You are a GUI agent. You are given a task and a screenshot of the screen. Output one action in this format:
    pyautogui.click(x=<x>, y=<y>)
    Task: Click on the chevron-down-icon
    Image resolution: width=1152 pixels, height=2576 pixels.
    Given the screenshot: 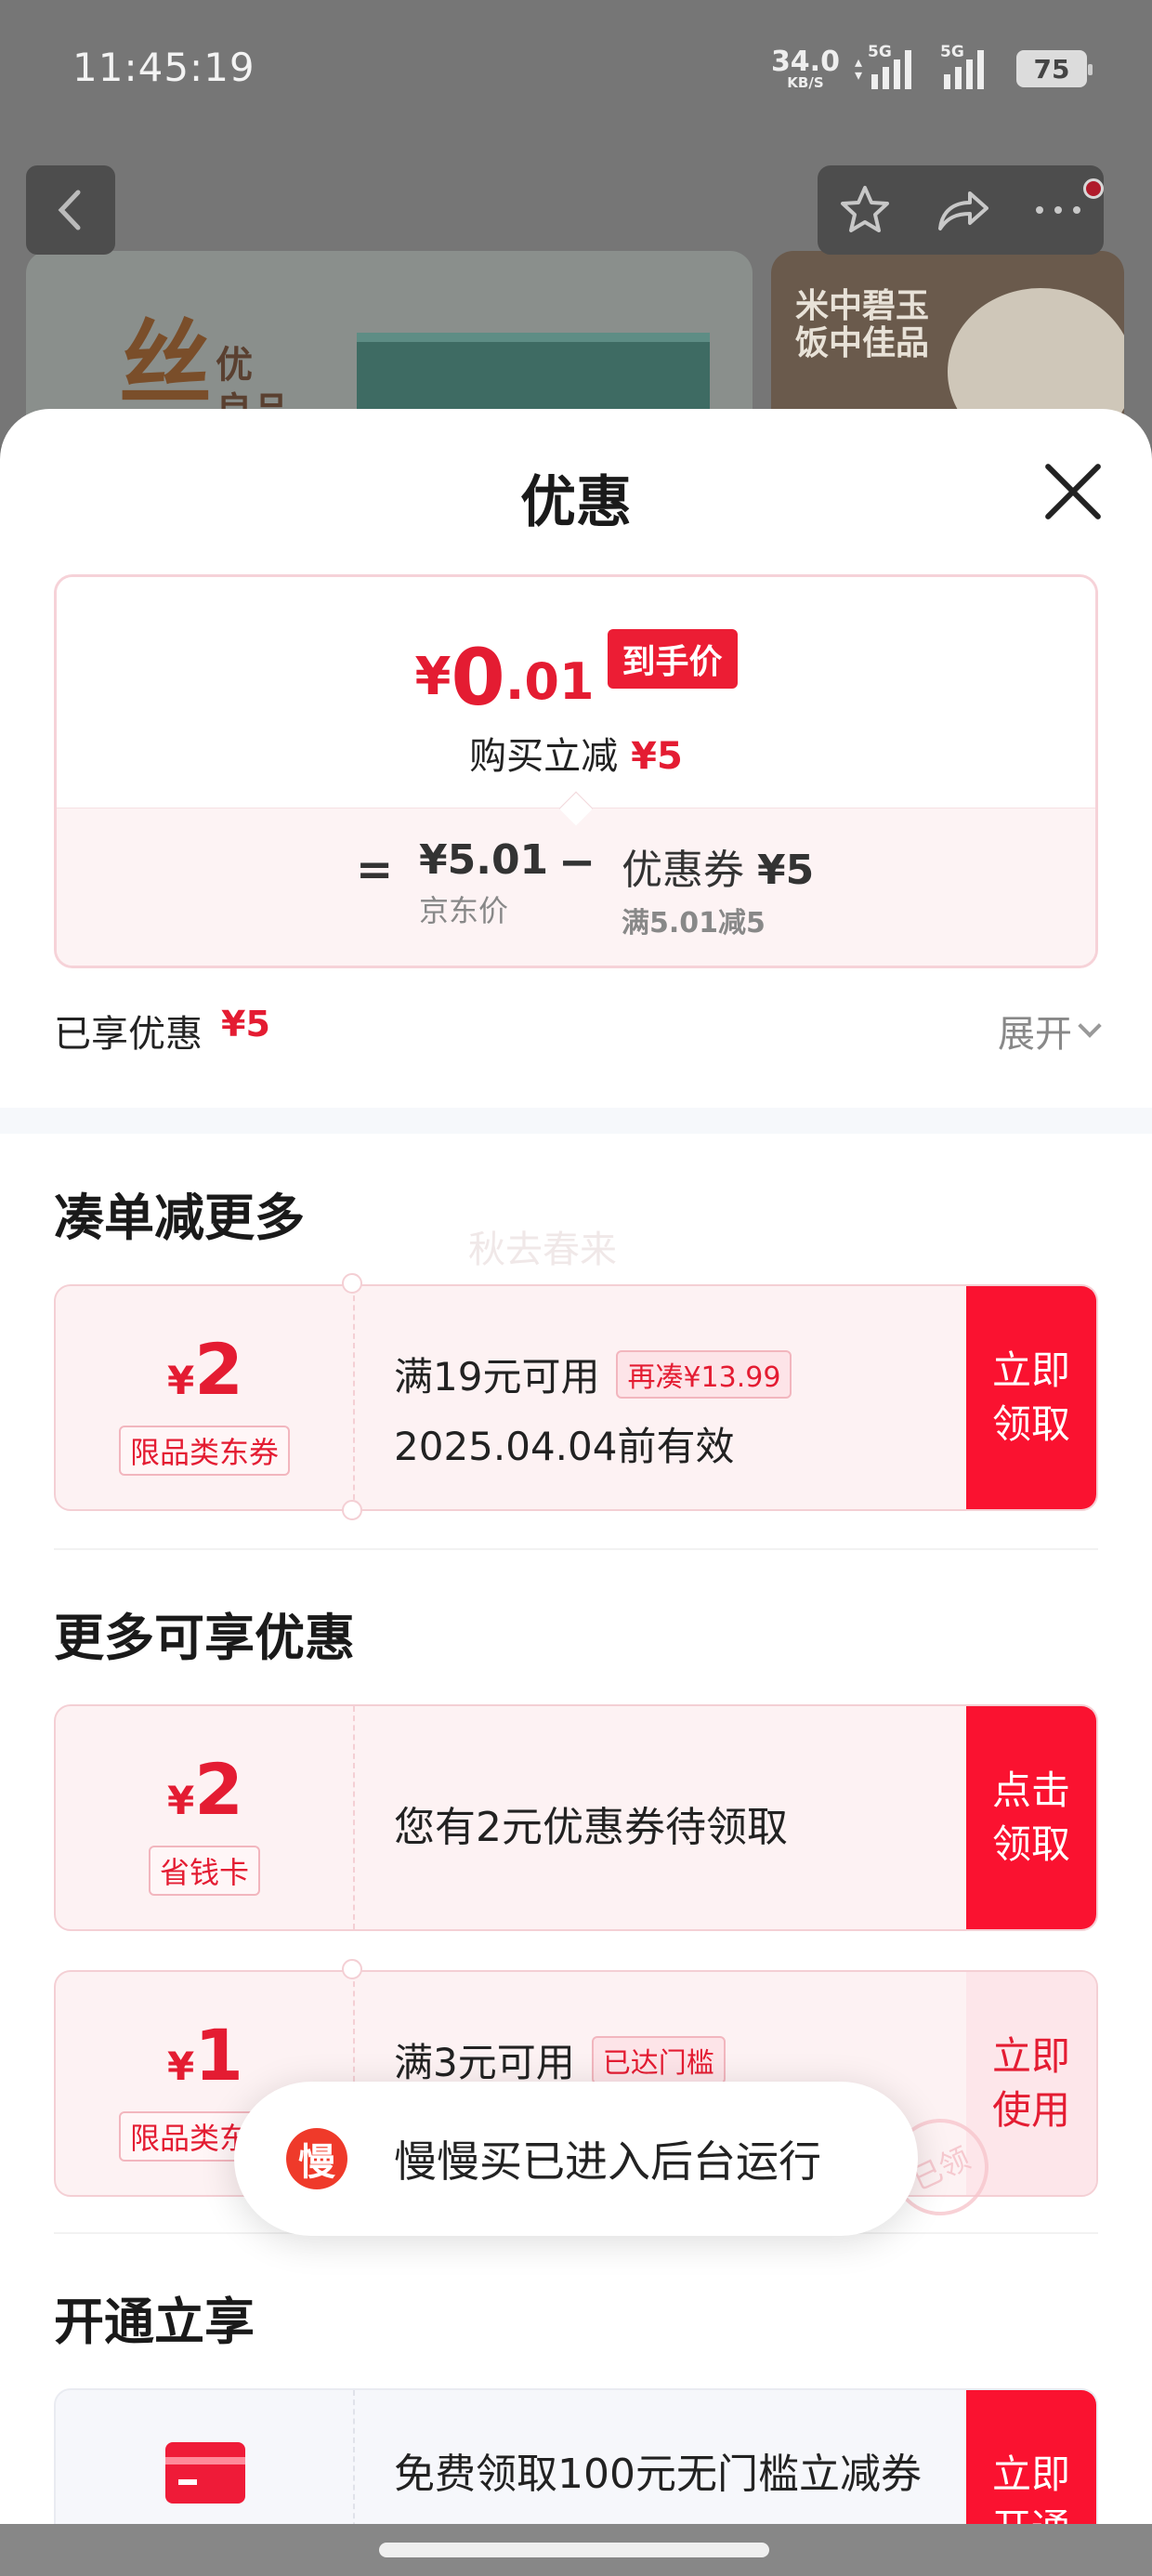 What is the action you would take?
    pyautogui.click(x=1090, y=1026)
    